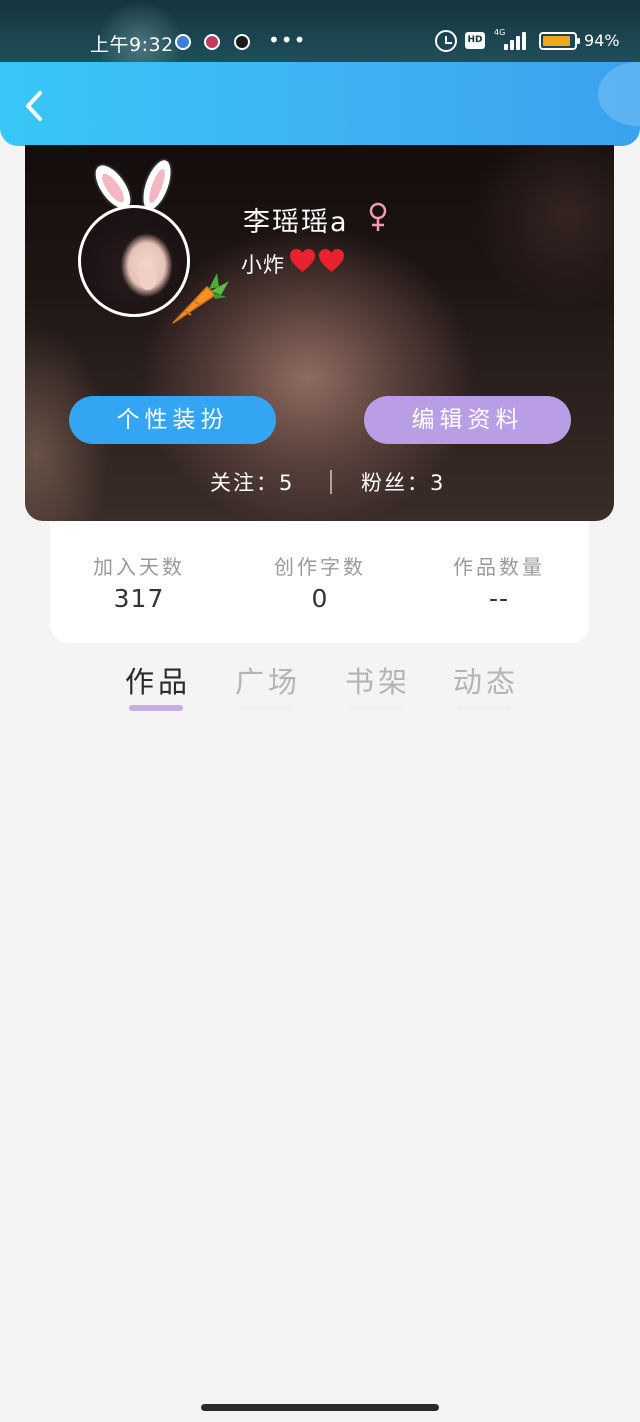 This screenshot has height=1422, width=640. I want to click on fans-count: 粉丝：3, so click(403, 482).